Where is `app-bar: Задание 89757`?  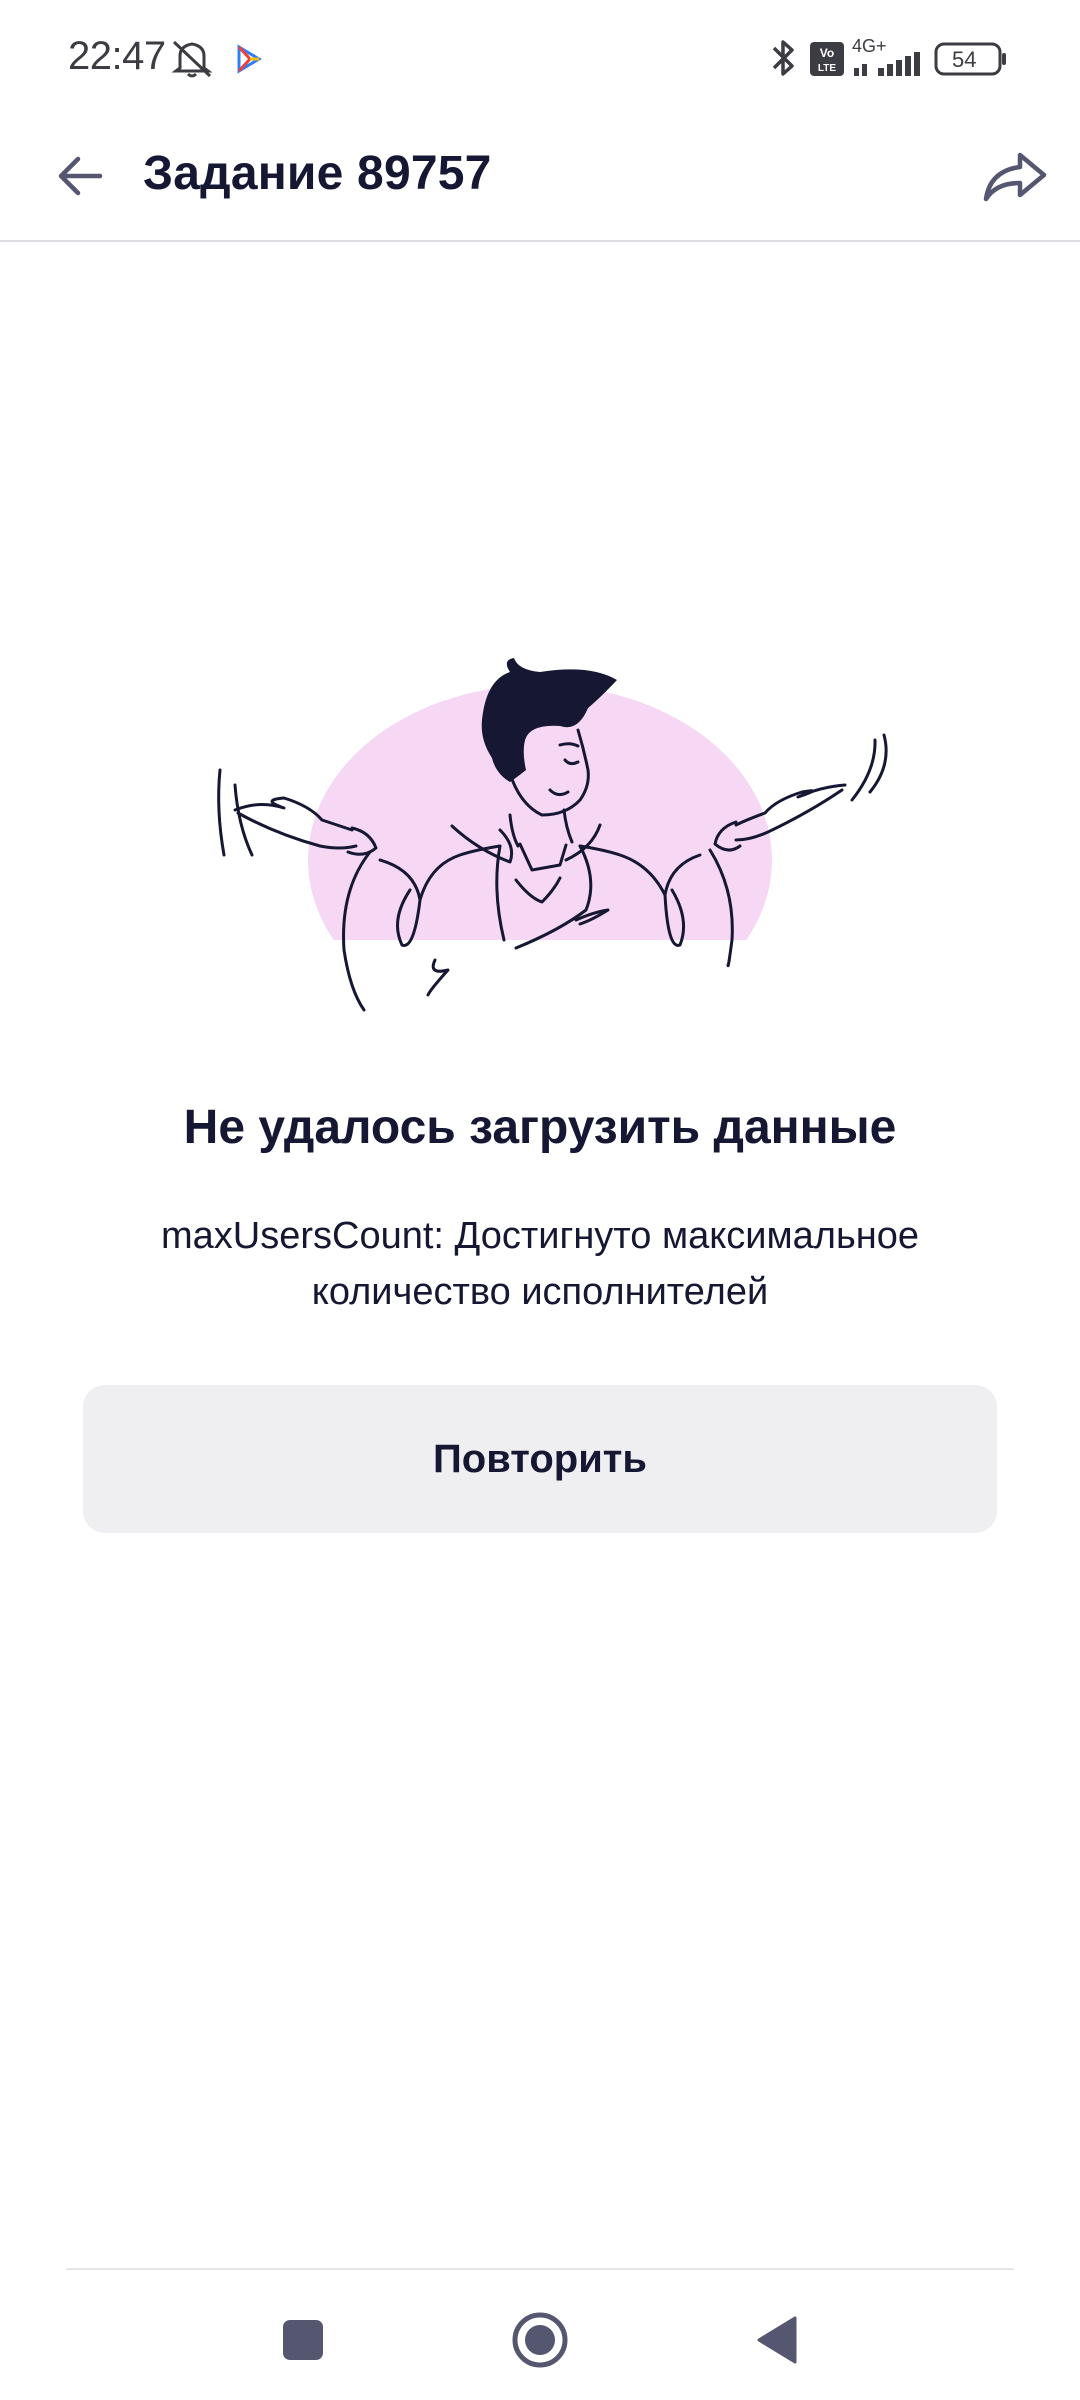
app-bar: Задание 89757 is located at coordinates (540, 179).